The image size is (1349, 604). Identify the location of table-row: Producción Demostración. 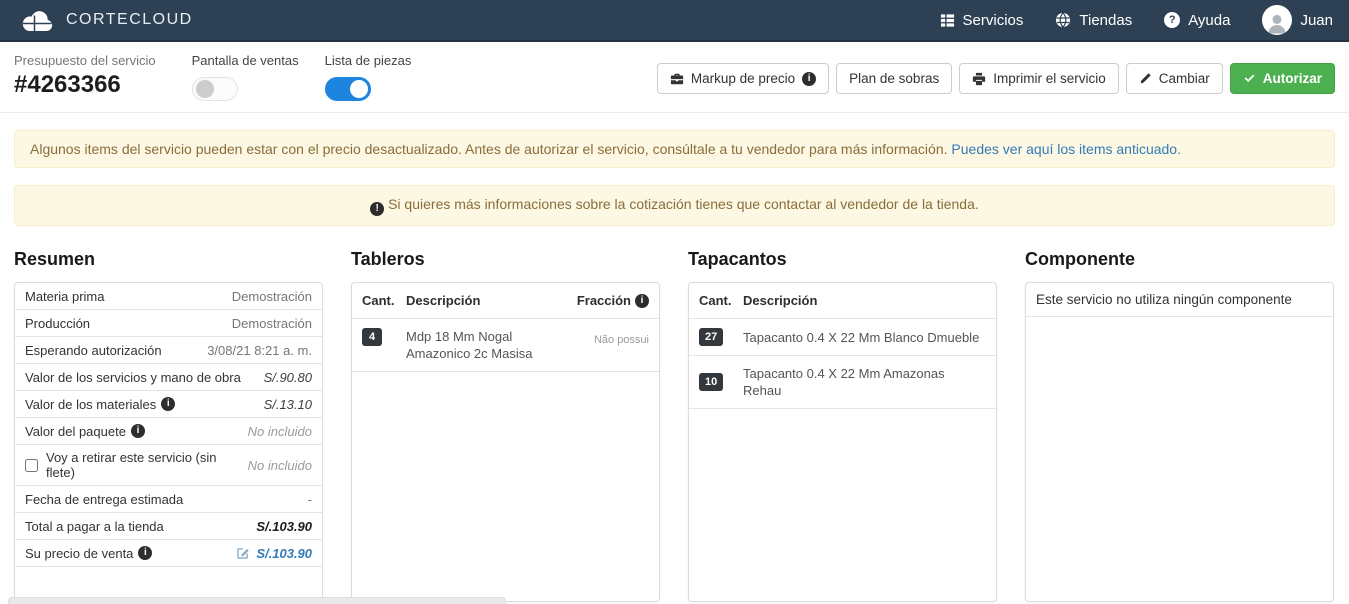
(168, 323).